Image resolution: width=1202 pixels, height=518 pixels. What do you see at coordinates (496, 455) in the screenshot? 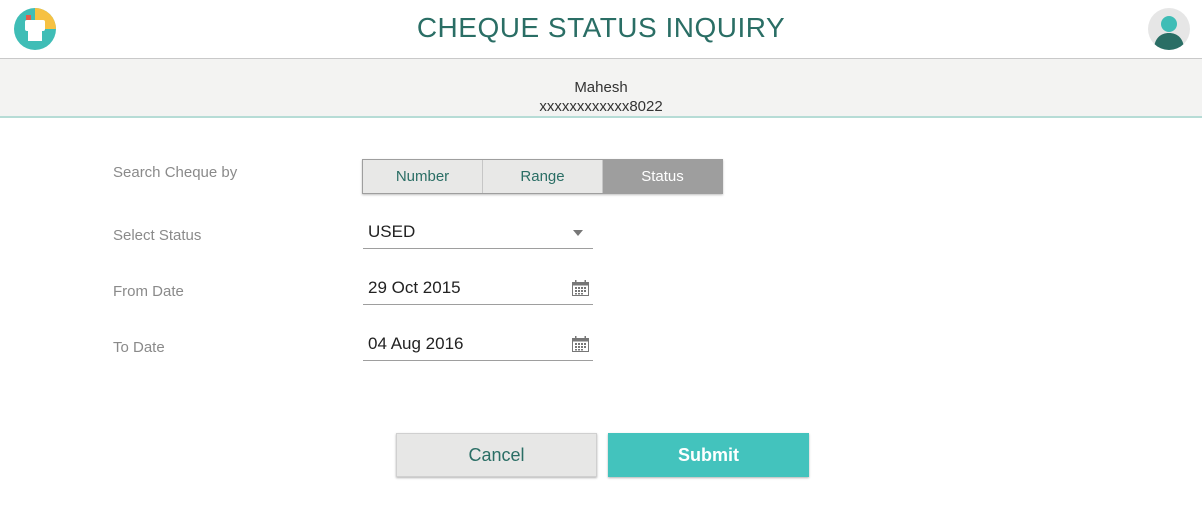
I see `cancel-button: Cancel` at bounding box center [496, 455].